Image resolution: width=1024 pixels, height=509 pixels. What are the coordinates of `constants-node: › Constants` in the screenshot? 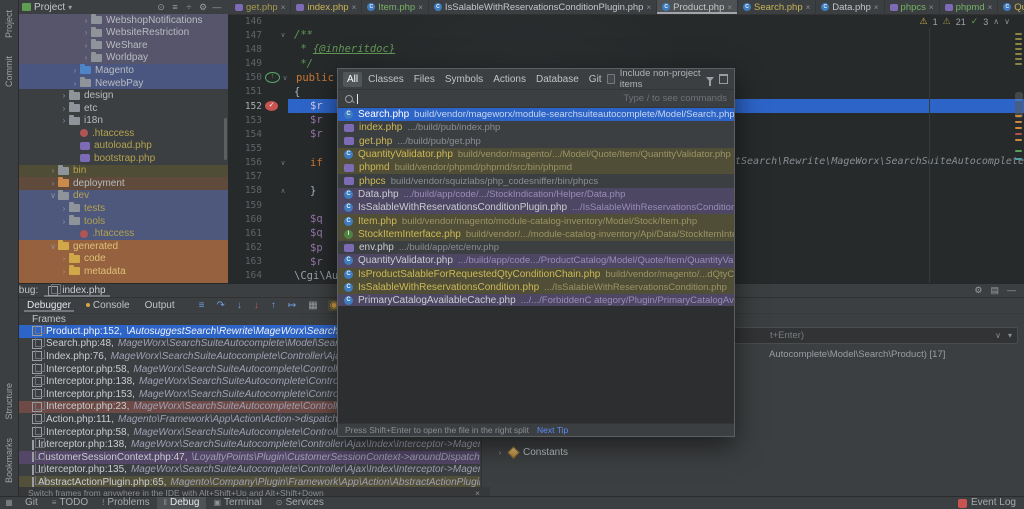 It's located at (532, 452).